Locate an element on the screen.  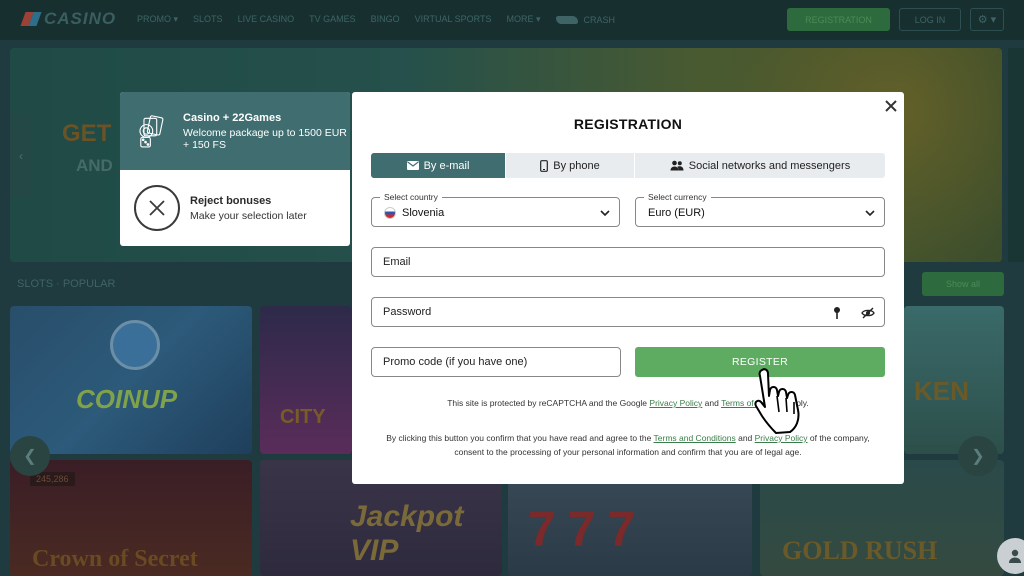
nav-item-more: MORE ▾ is located at coordinates (523, 19).